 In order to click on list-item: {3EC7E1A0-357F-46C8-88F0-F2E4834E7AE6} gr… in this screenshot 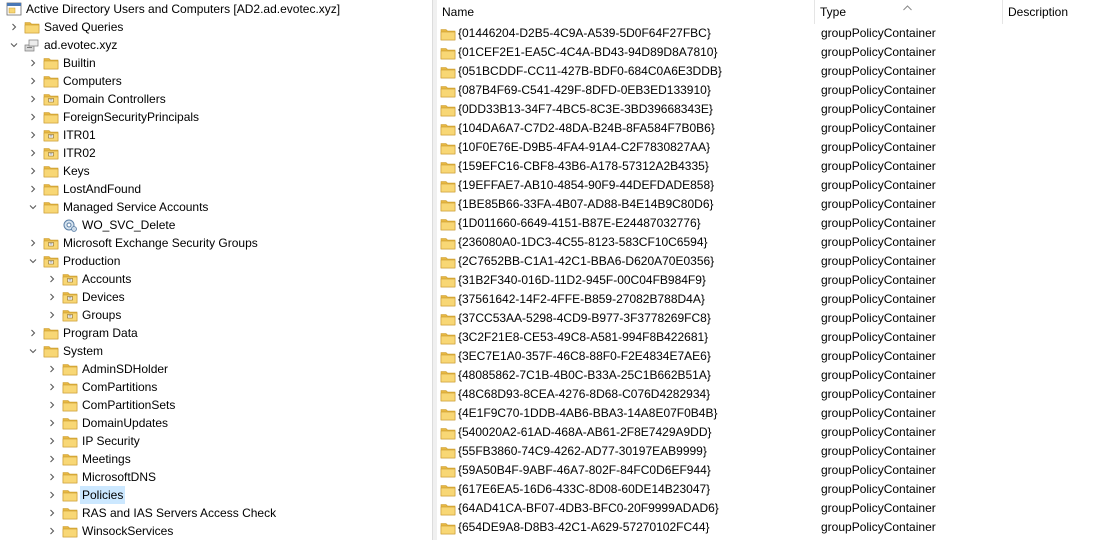, I will do `click(775, 356)`.